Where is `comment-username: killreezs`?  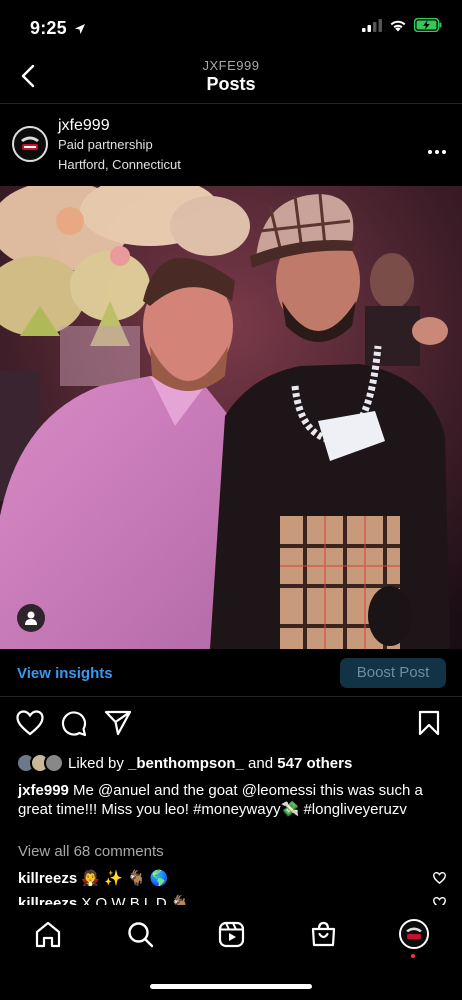
comment-username: killreezs is located at coordinates (47, 878).